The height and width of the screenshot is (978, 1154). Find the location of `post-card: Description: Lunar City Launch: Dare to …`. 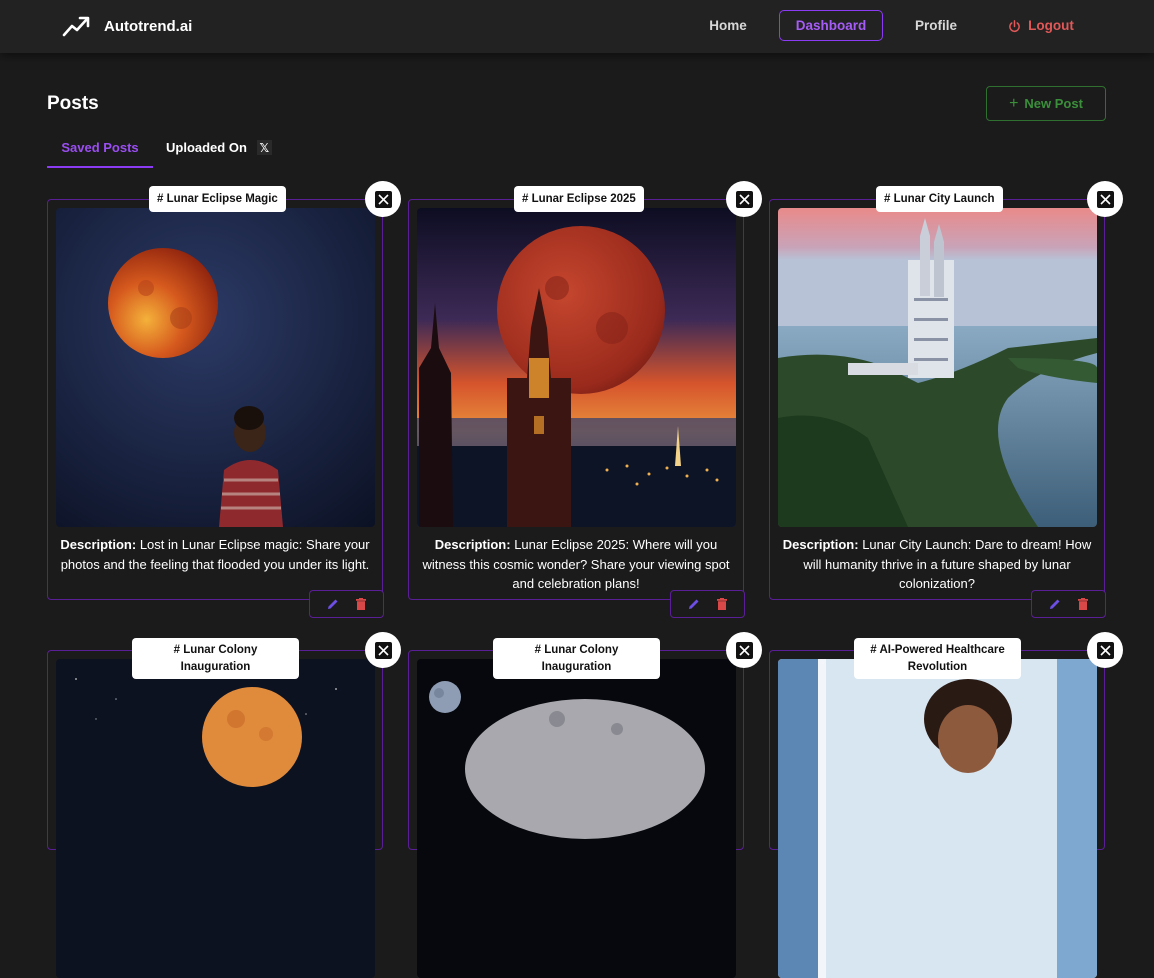

post-card: Description: Lunar City Launch: Dare to … is located at coordinates (937, 399).